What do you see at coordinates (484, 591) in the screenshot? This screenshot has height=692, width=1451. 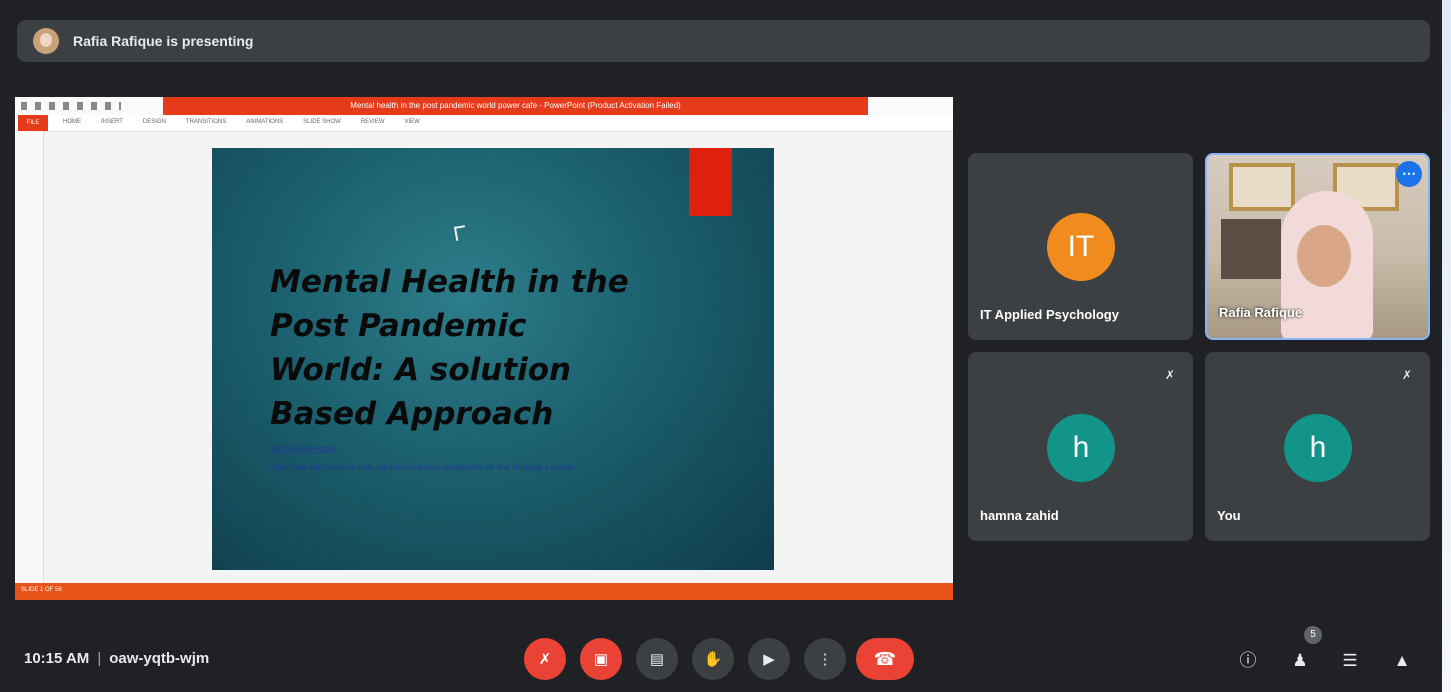 I see `ppt-status-bar: SLIDE 1 OF 56` at bounding box center [484, 591].